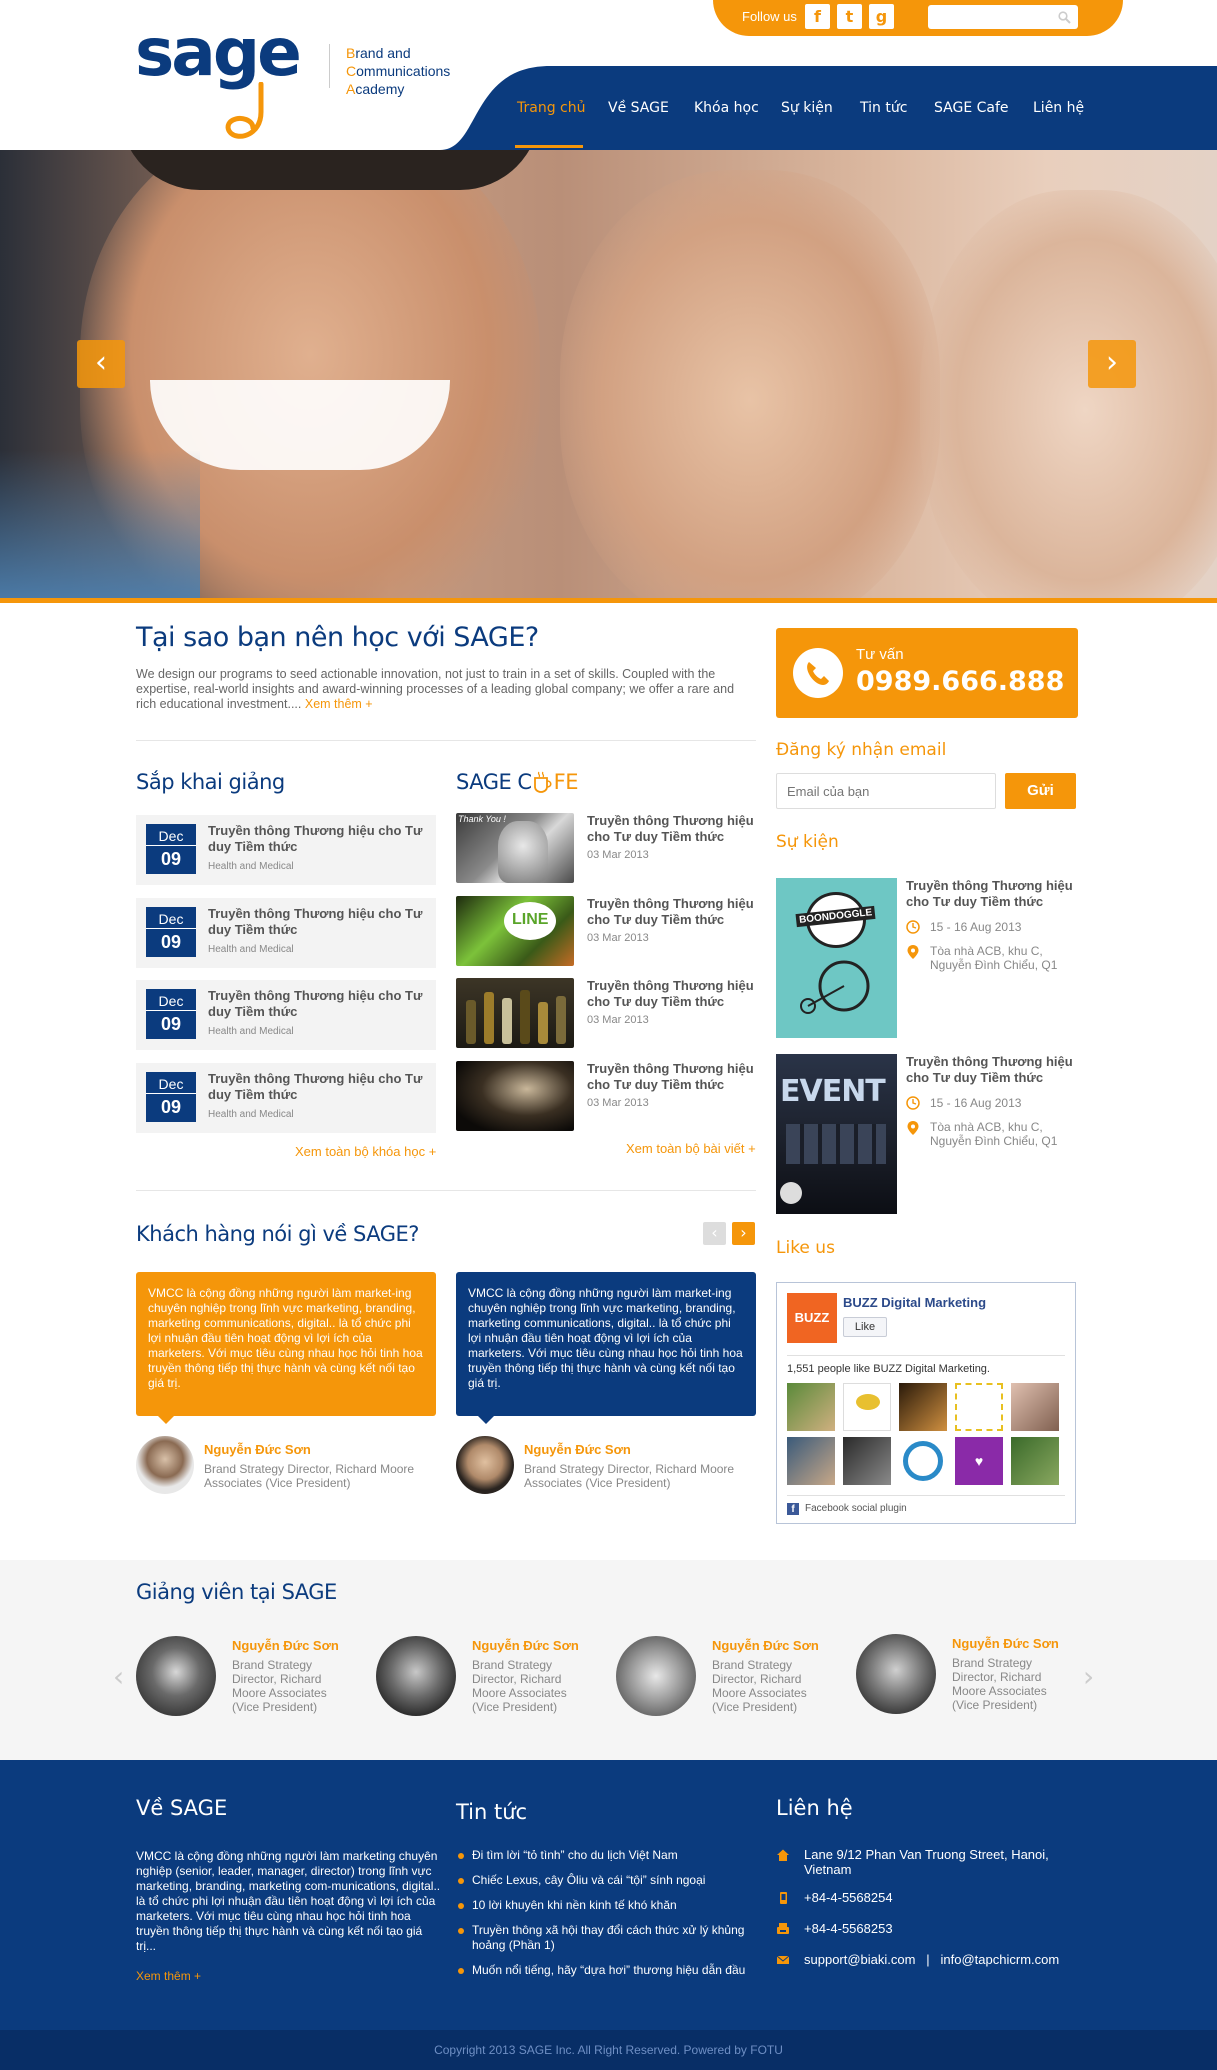 The width and height of the screenshot is (1217, 2070). Describe the element at coordinates (171, 932) in the screenshot. I see `date-badge: Dec 09` at that location.